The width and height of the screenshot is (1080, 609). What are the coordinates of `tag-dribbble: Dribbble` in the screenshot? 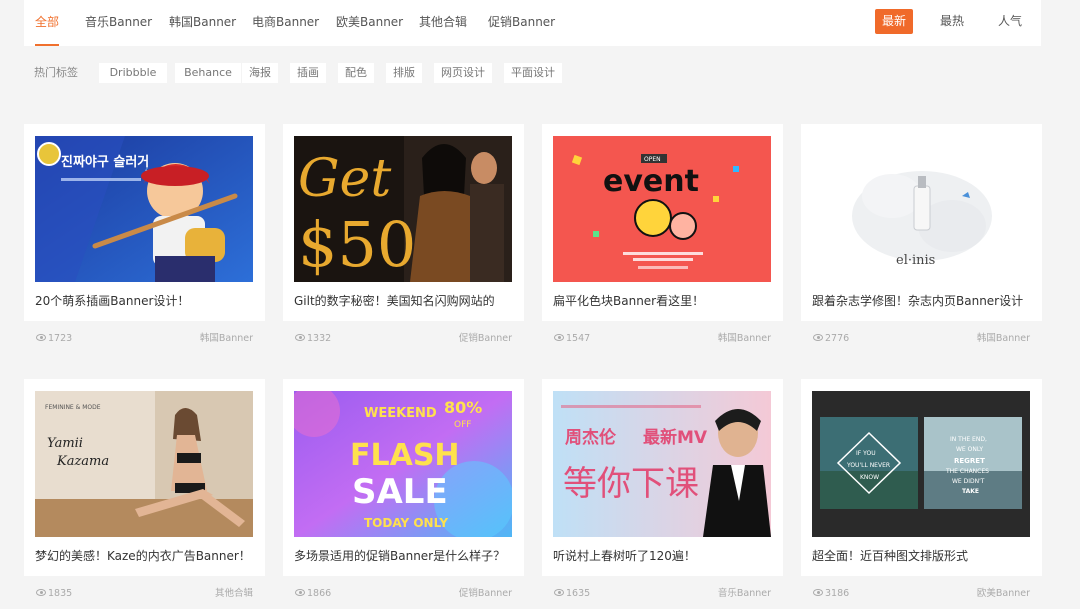 It's located at (133, 73).